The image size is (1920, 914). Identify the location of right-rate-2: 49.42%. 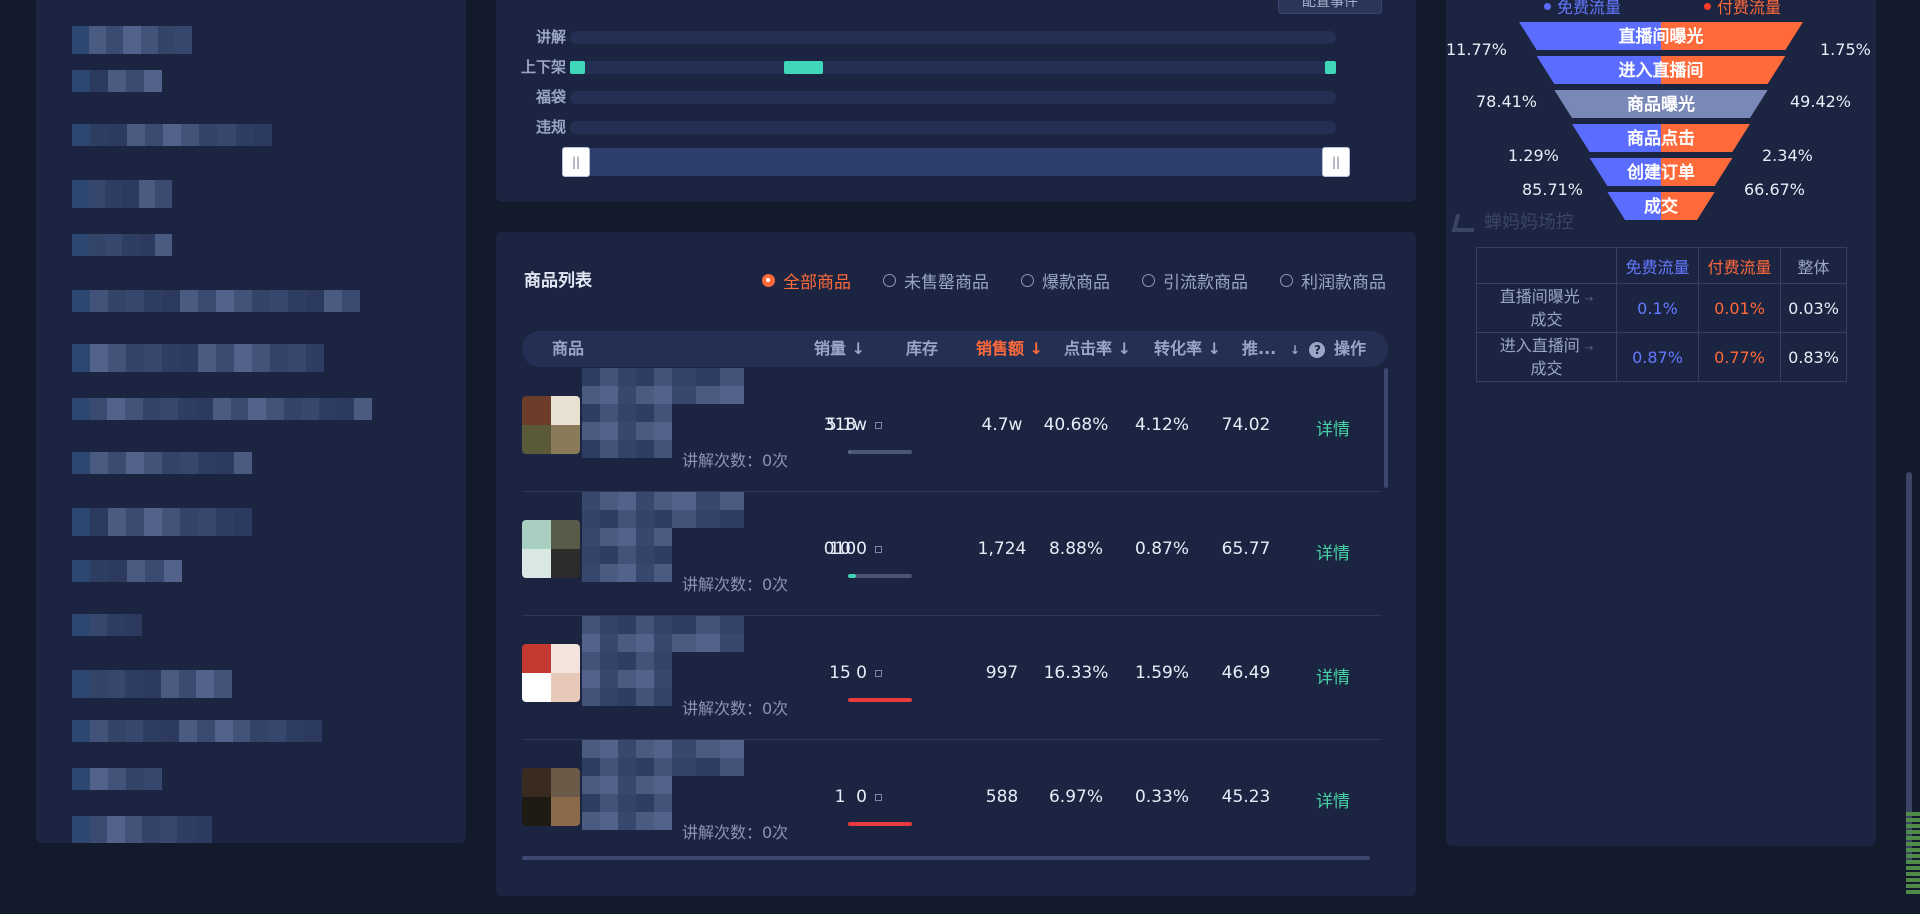
(1821, 101).